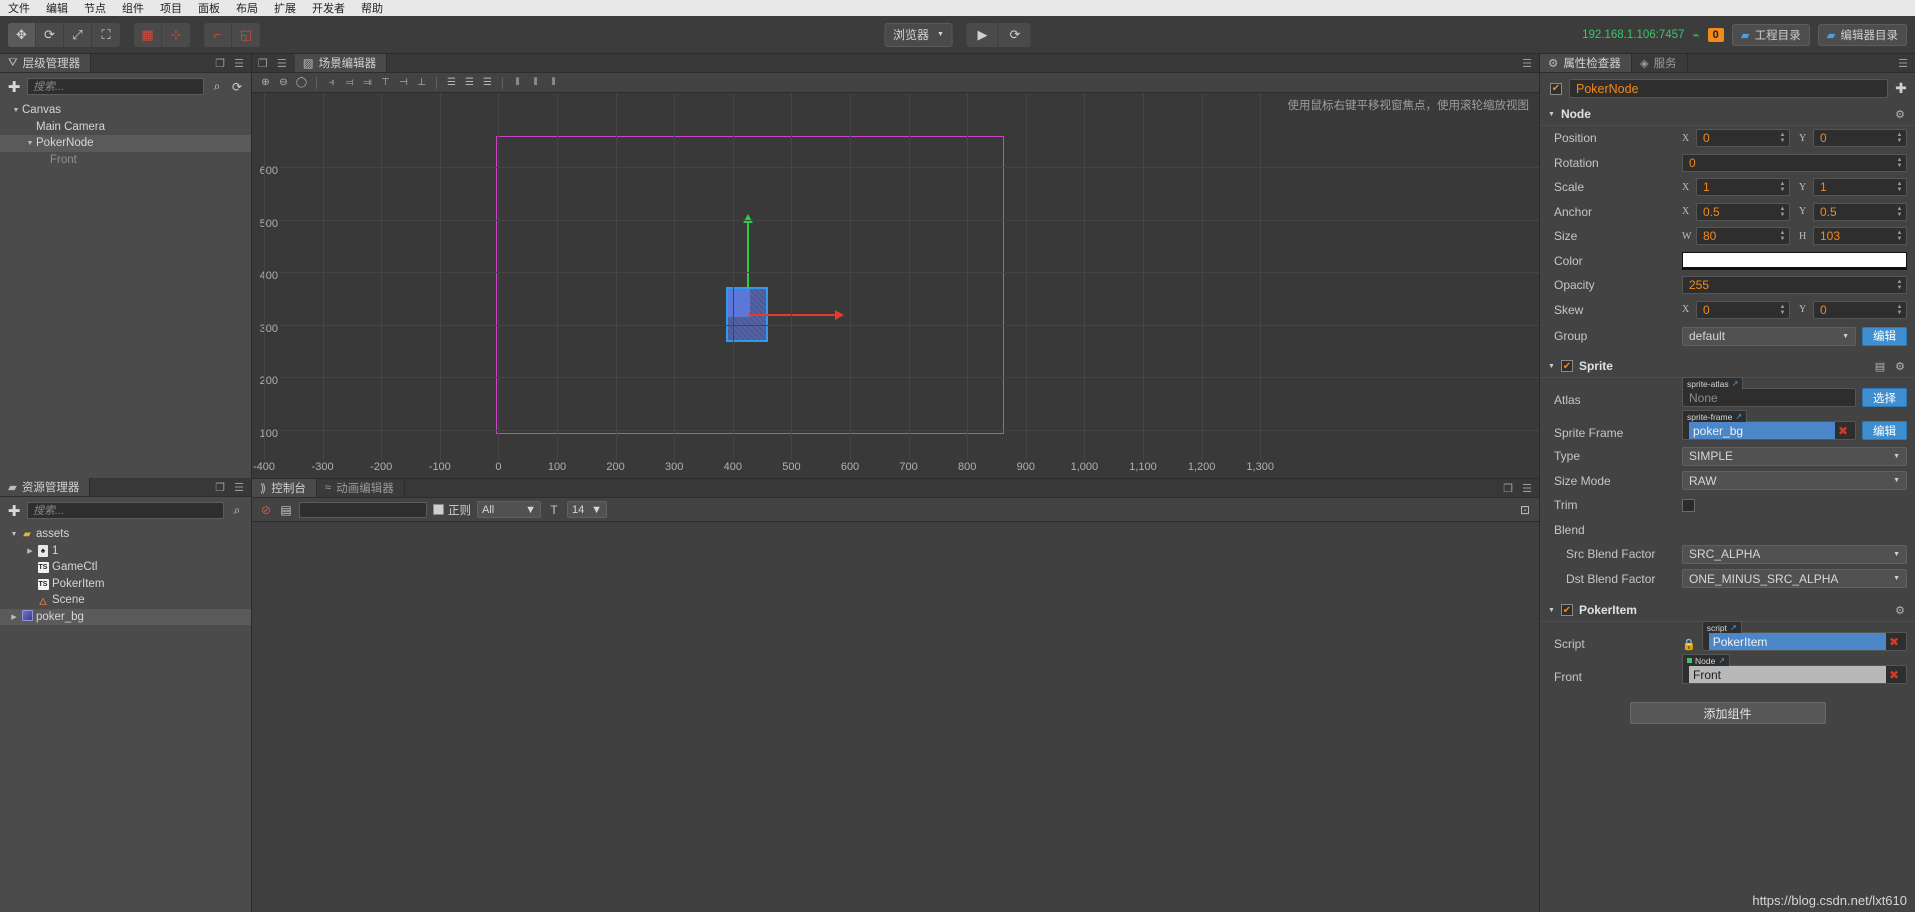  What do you see at coordinates (1770, 34) in the screenshot?
I see `project-dir-button: ▰ 工程目录` at bounding box center [1770, 34].